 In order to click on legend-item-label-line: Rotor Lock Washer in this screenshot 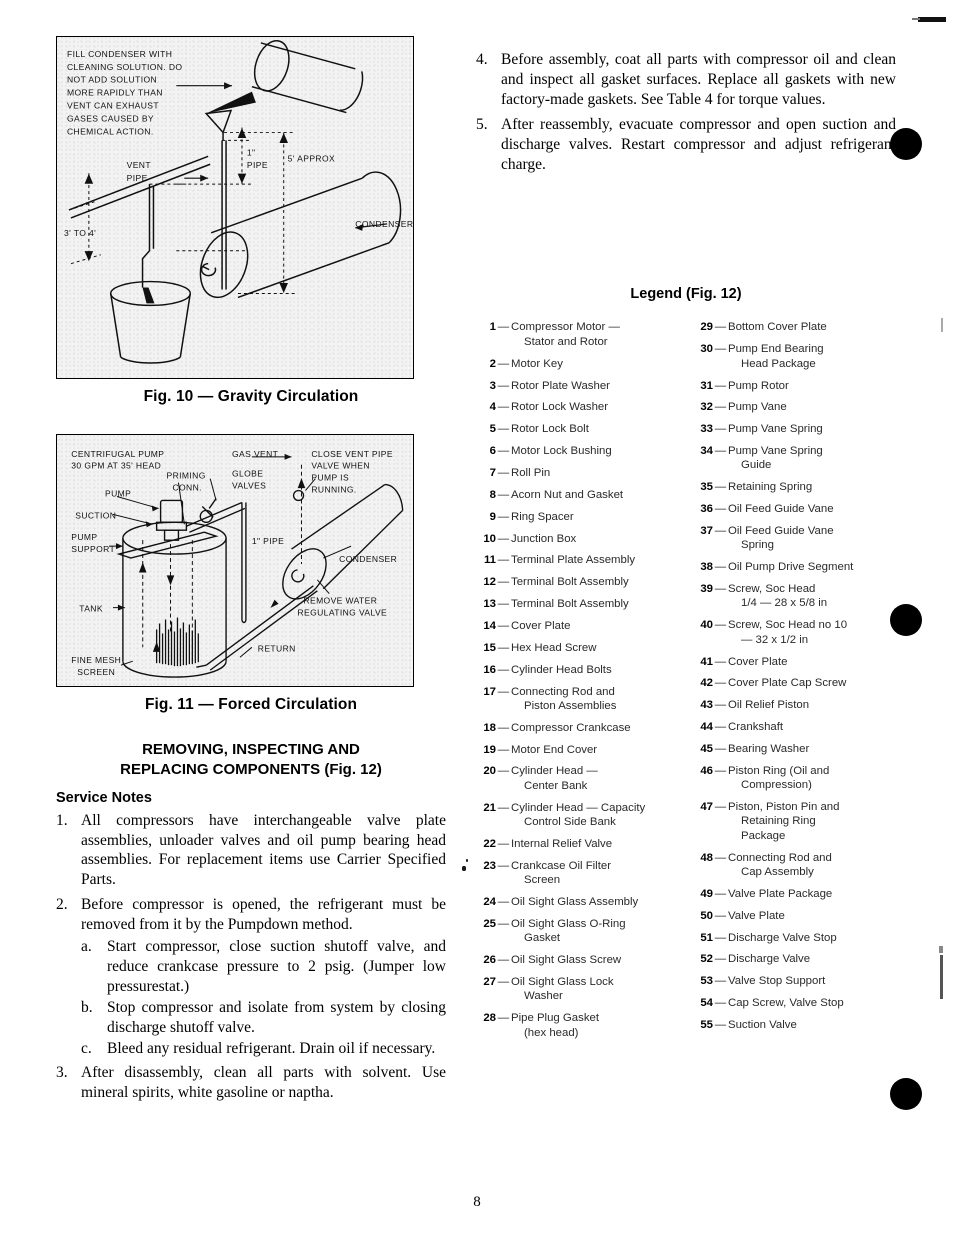, I will do `click(560, 407)`.